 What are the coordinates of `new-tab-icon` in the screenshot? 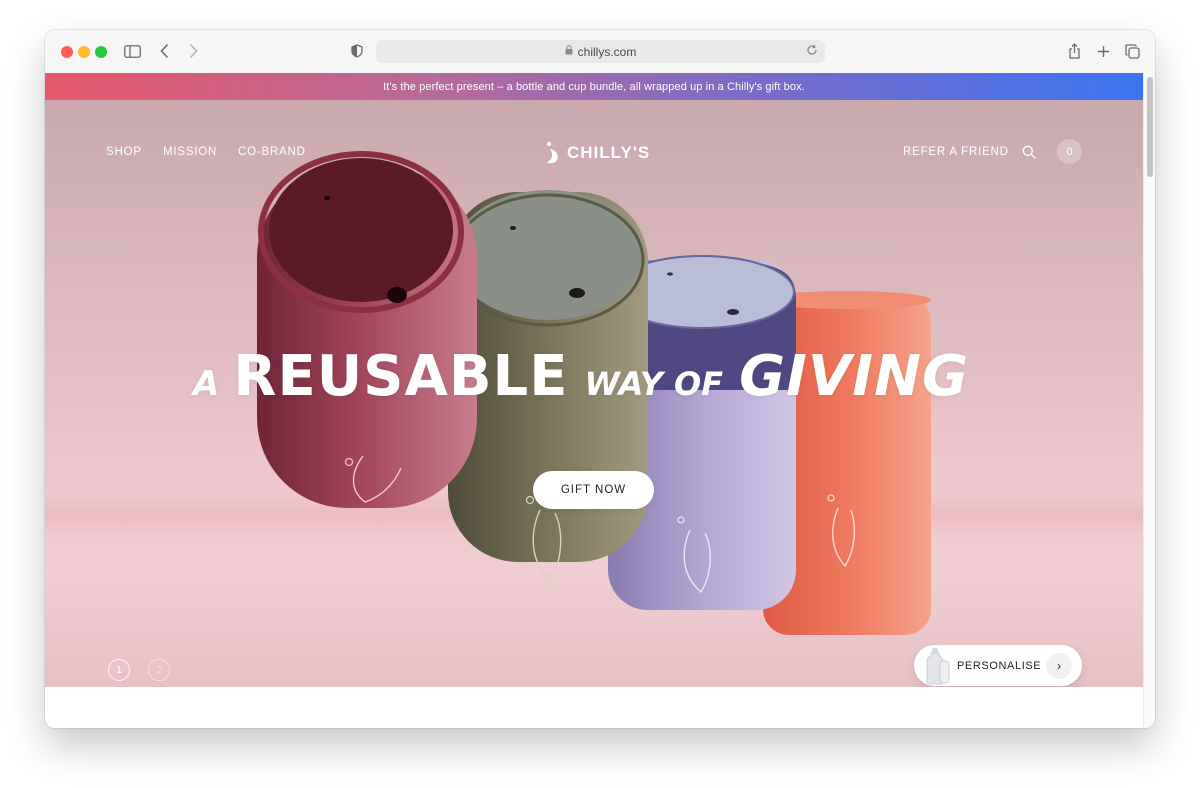 It's located at (1103, 51).